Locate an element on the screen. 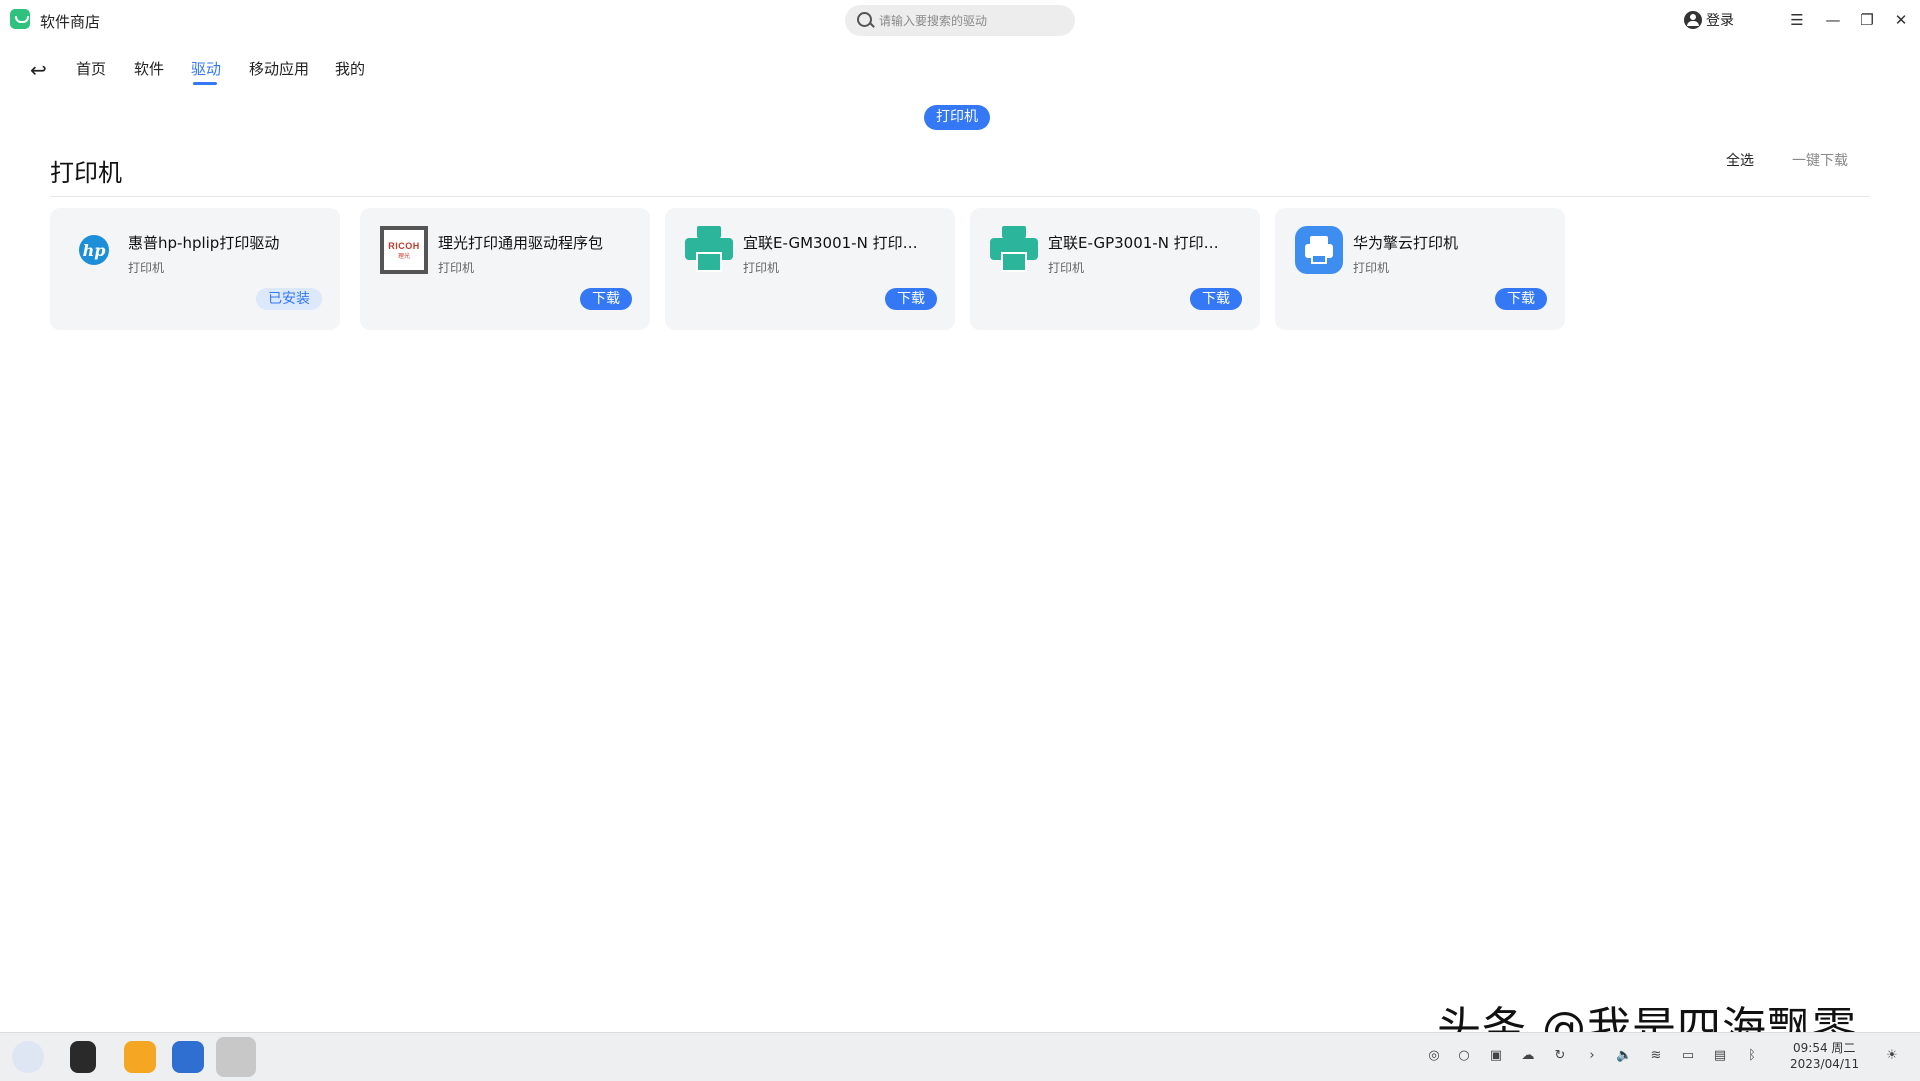 The width and height of the screenshot is (1920, 1081). login-label: 登录 is located at coordinates (1720, 21).